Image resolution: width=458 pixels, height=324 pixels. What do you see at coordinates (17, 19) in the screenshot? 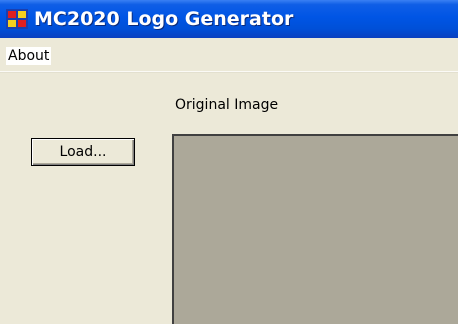
I see `app-window-icon` at bounding box center [17, 19].